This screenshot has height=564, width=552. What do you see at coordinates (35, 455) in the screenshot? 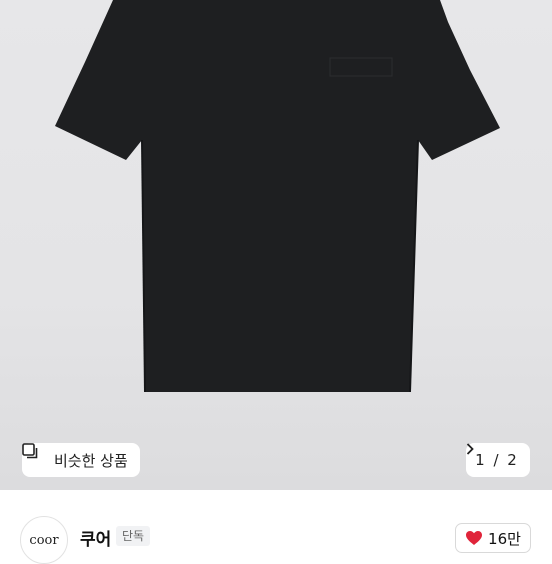
I see `similar-products-icon` at bounding box center [35, 455].